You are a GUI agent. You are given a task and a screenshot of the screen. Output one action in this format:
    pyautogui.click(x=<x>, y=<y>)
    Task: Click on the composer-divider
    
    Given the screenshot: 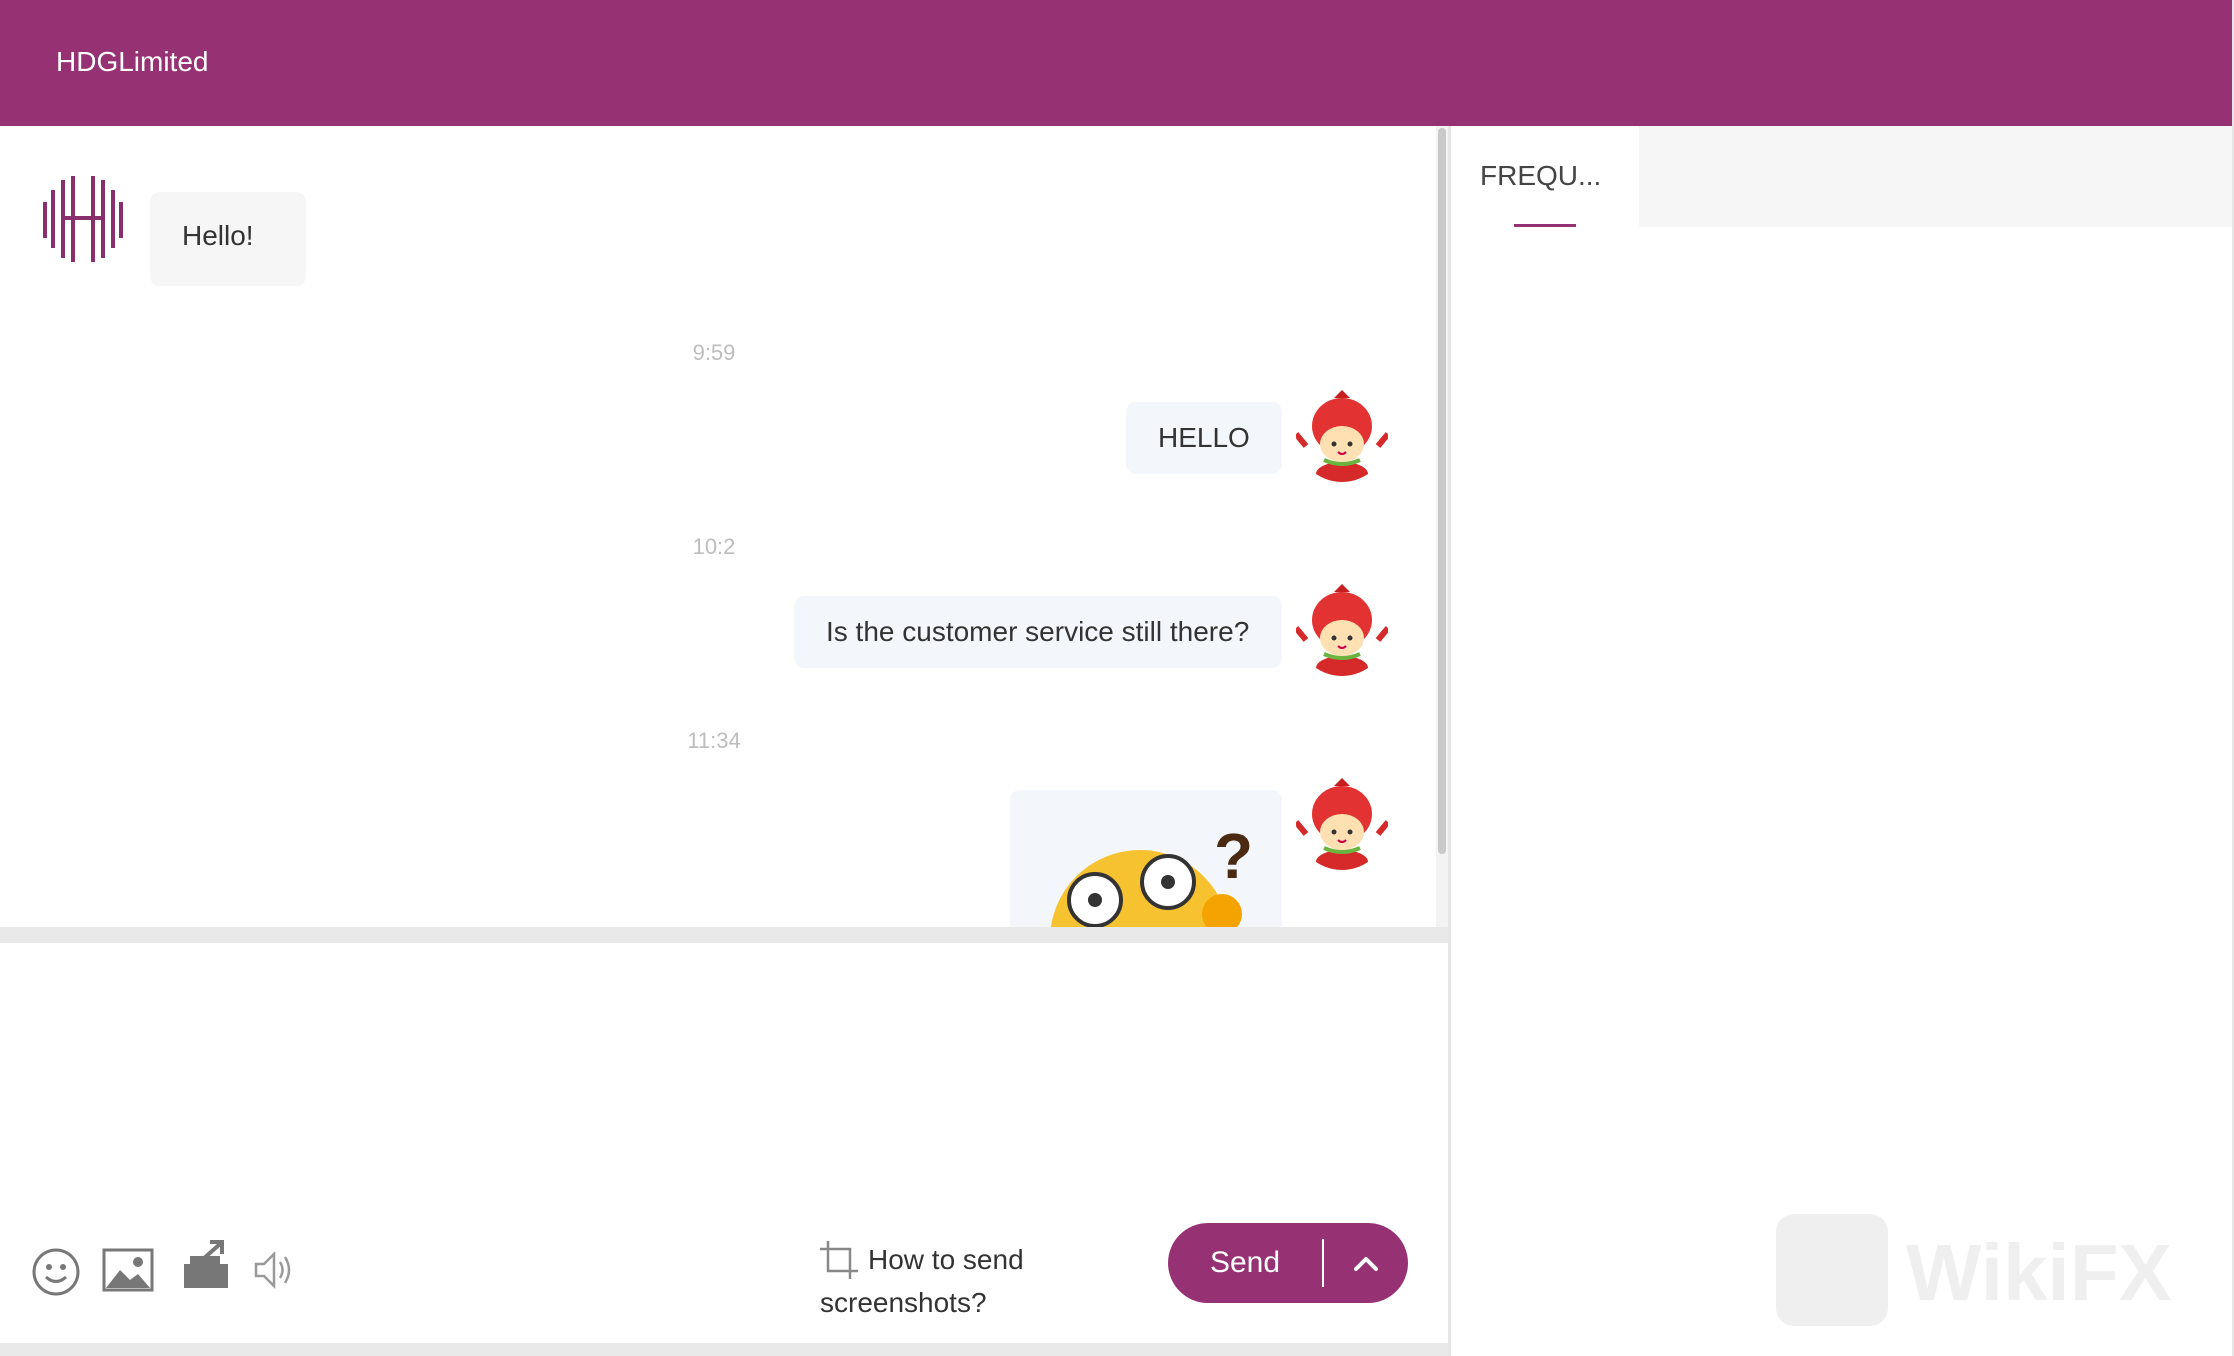 What is the action you would take?
    pyautogui.click(x=724, y=935)
    